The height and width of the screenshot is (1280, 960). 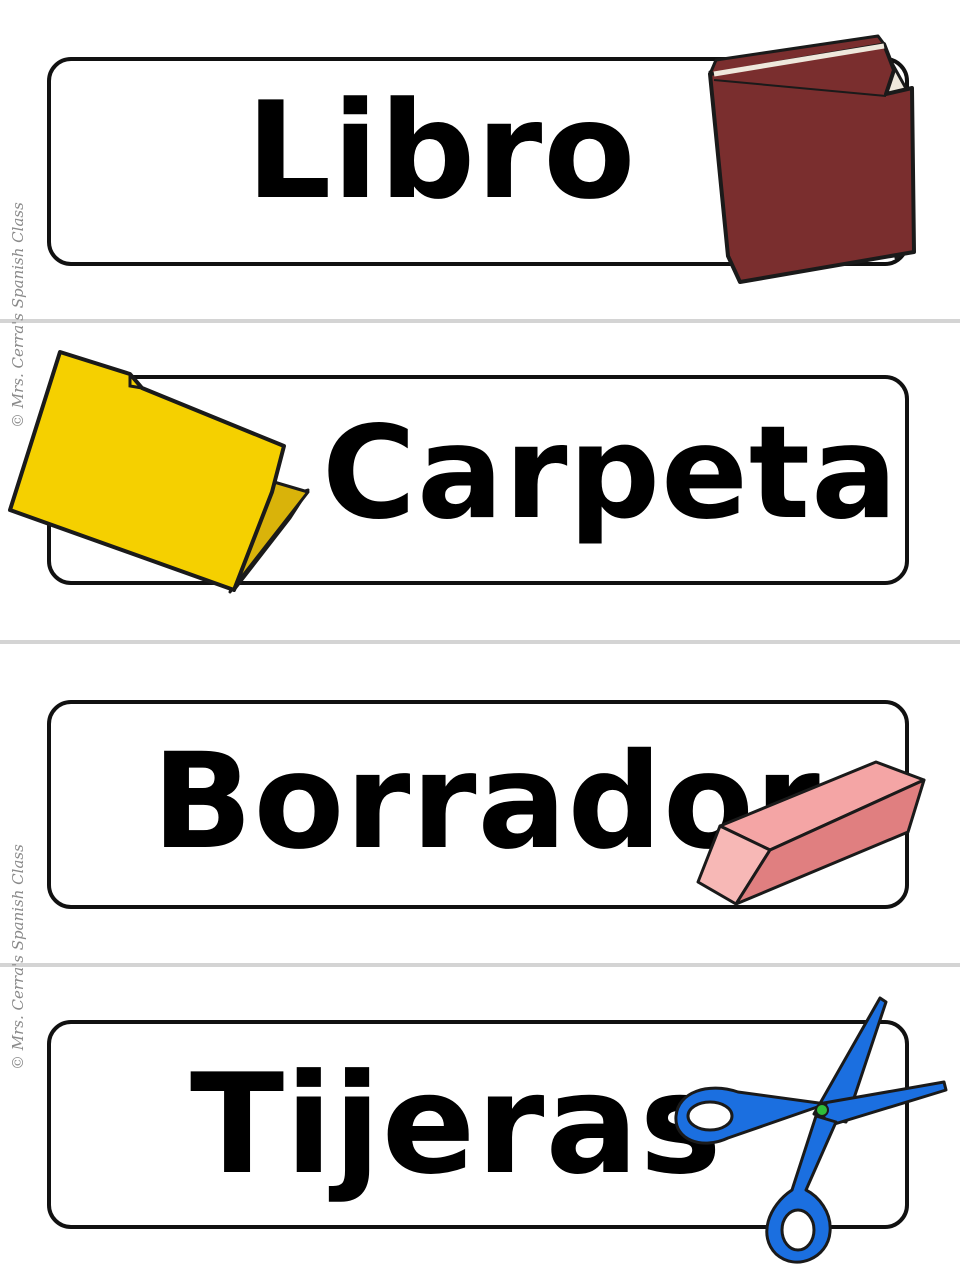 What do you see at coordinates (811, 833) in the screenshot?
I see `eraser-icon` at bounding box center [811, 833].